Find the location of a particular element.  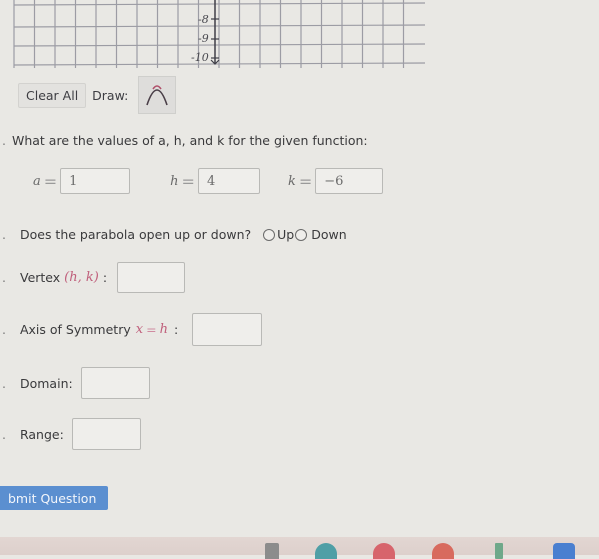

values-row: a = 1 h = 4 k = −6 is located at coordinates (208, 181).